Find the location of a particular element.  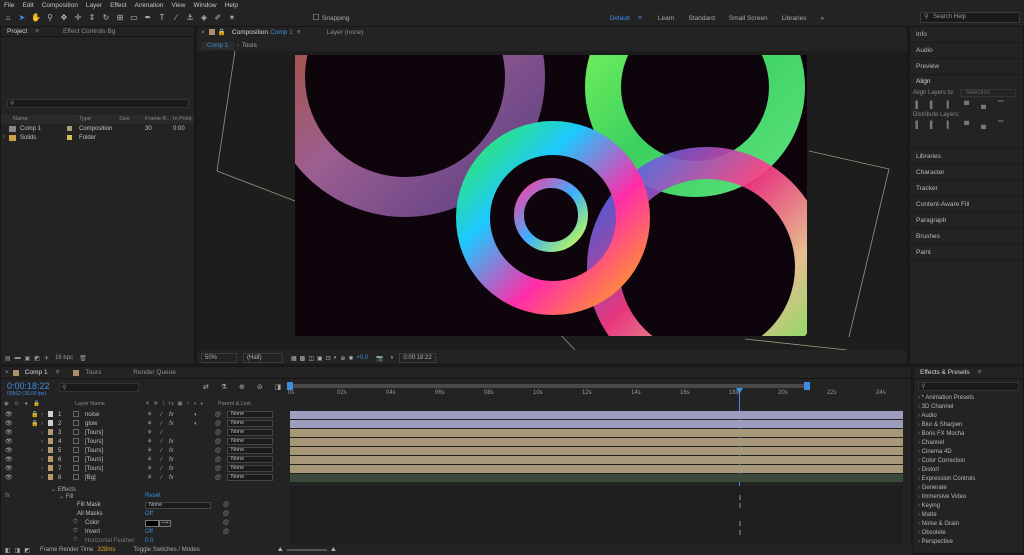

menu-window: Window is located at coordinates (205, 5).